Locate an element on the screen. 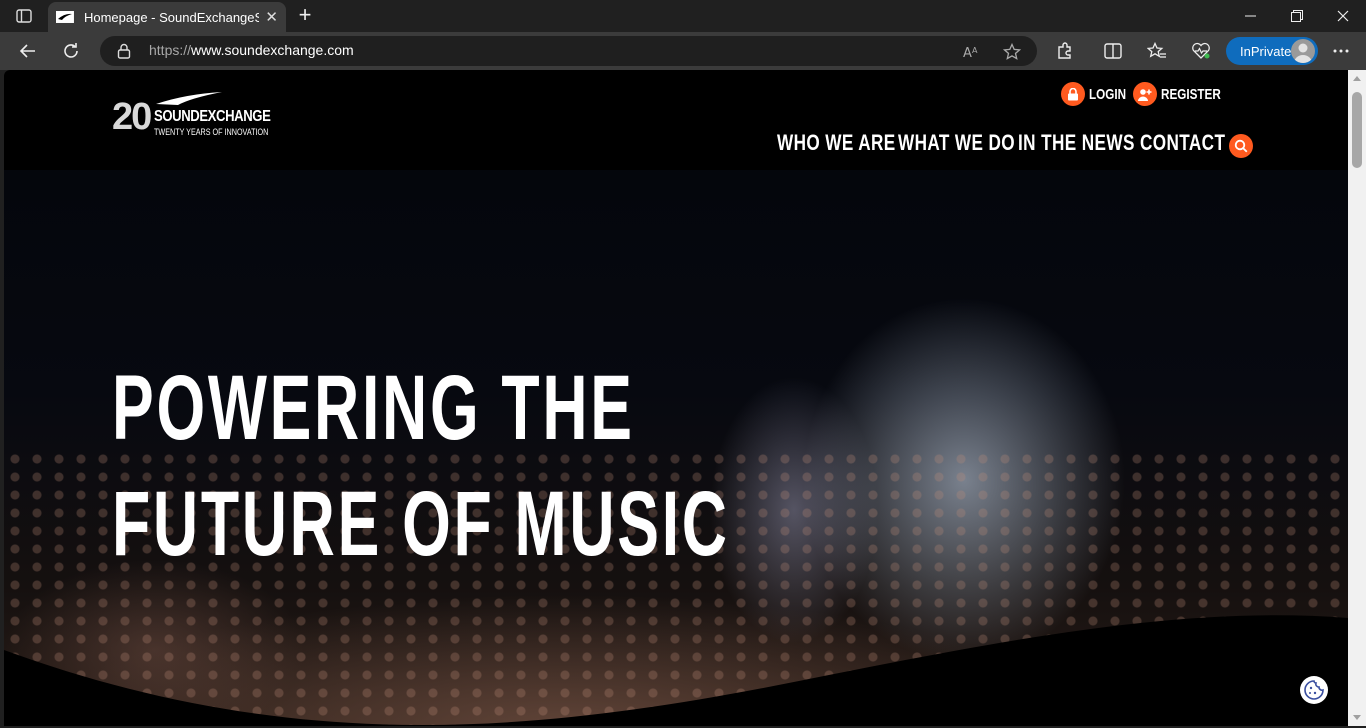  nav-contact: CONTACT is located at coordinates (1182, 143).